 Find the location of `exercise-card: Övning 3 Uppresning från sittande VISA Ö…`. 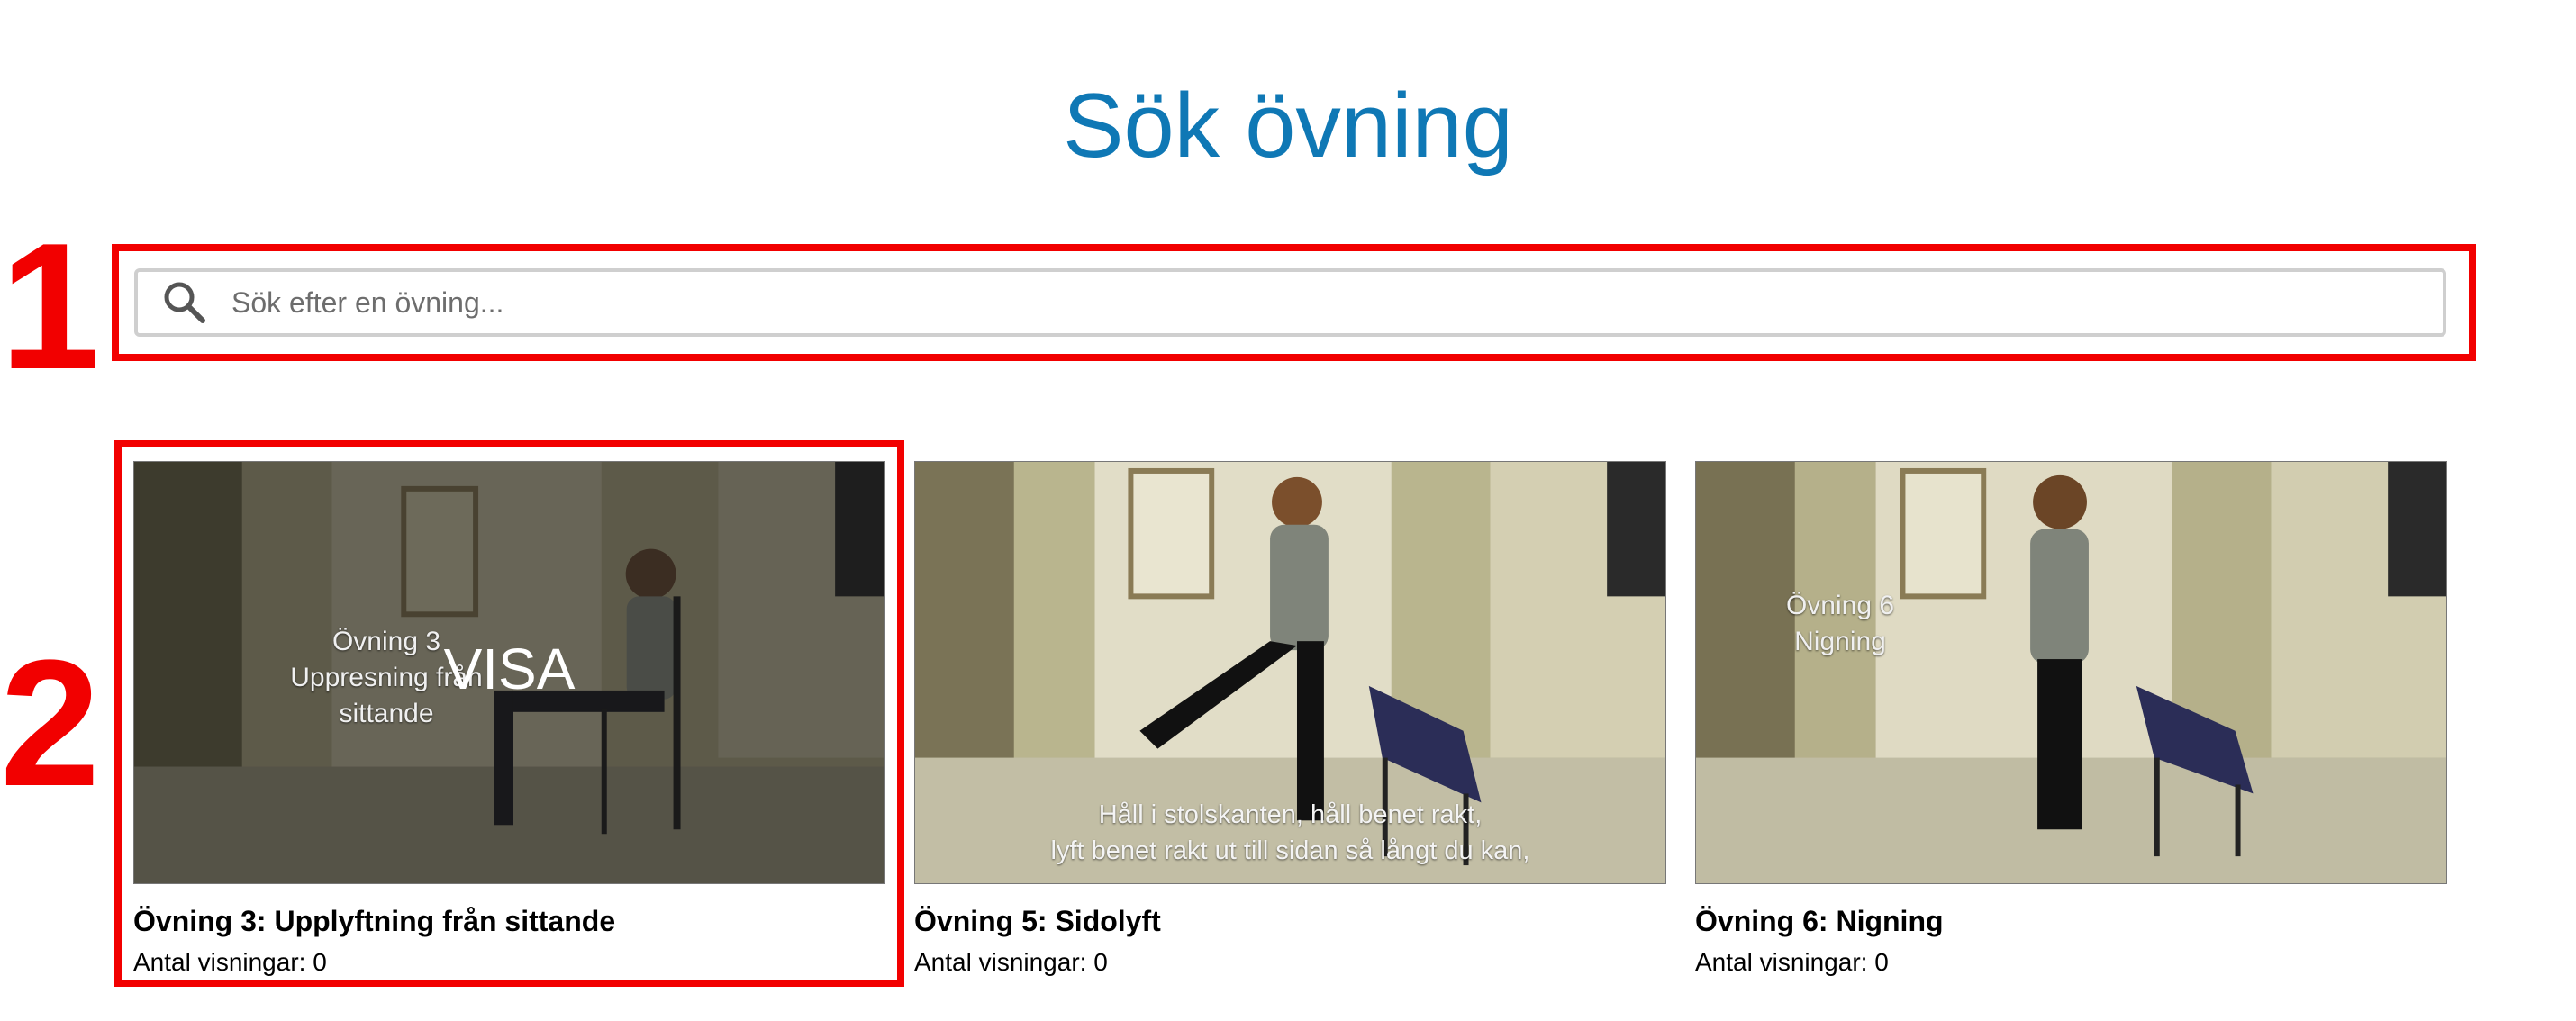

exercise-card: Övning 3 Uppresning från sittande VISA Ö… is located at coordinates (509, 720).